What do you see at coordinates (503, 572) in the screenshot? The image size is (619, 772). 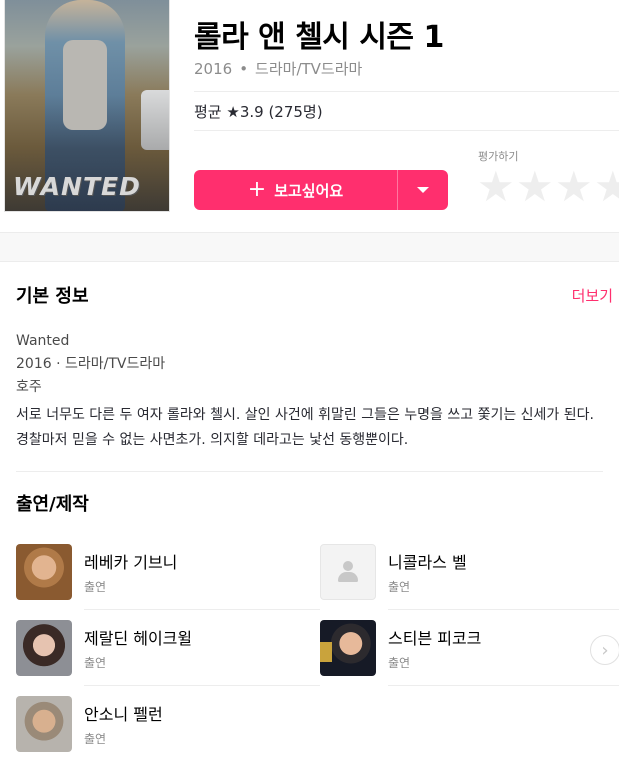 I see `cast-text: 니콜라스 벨 출연` at bounding box center [503, 572].